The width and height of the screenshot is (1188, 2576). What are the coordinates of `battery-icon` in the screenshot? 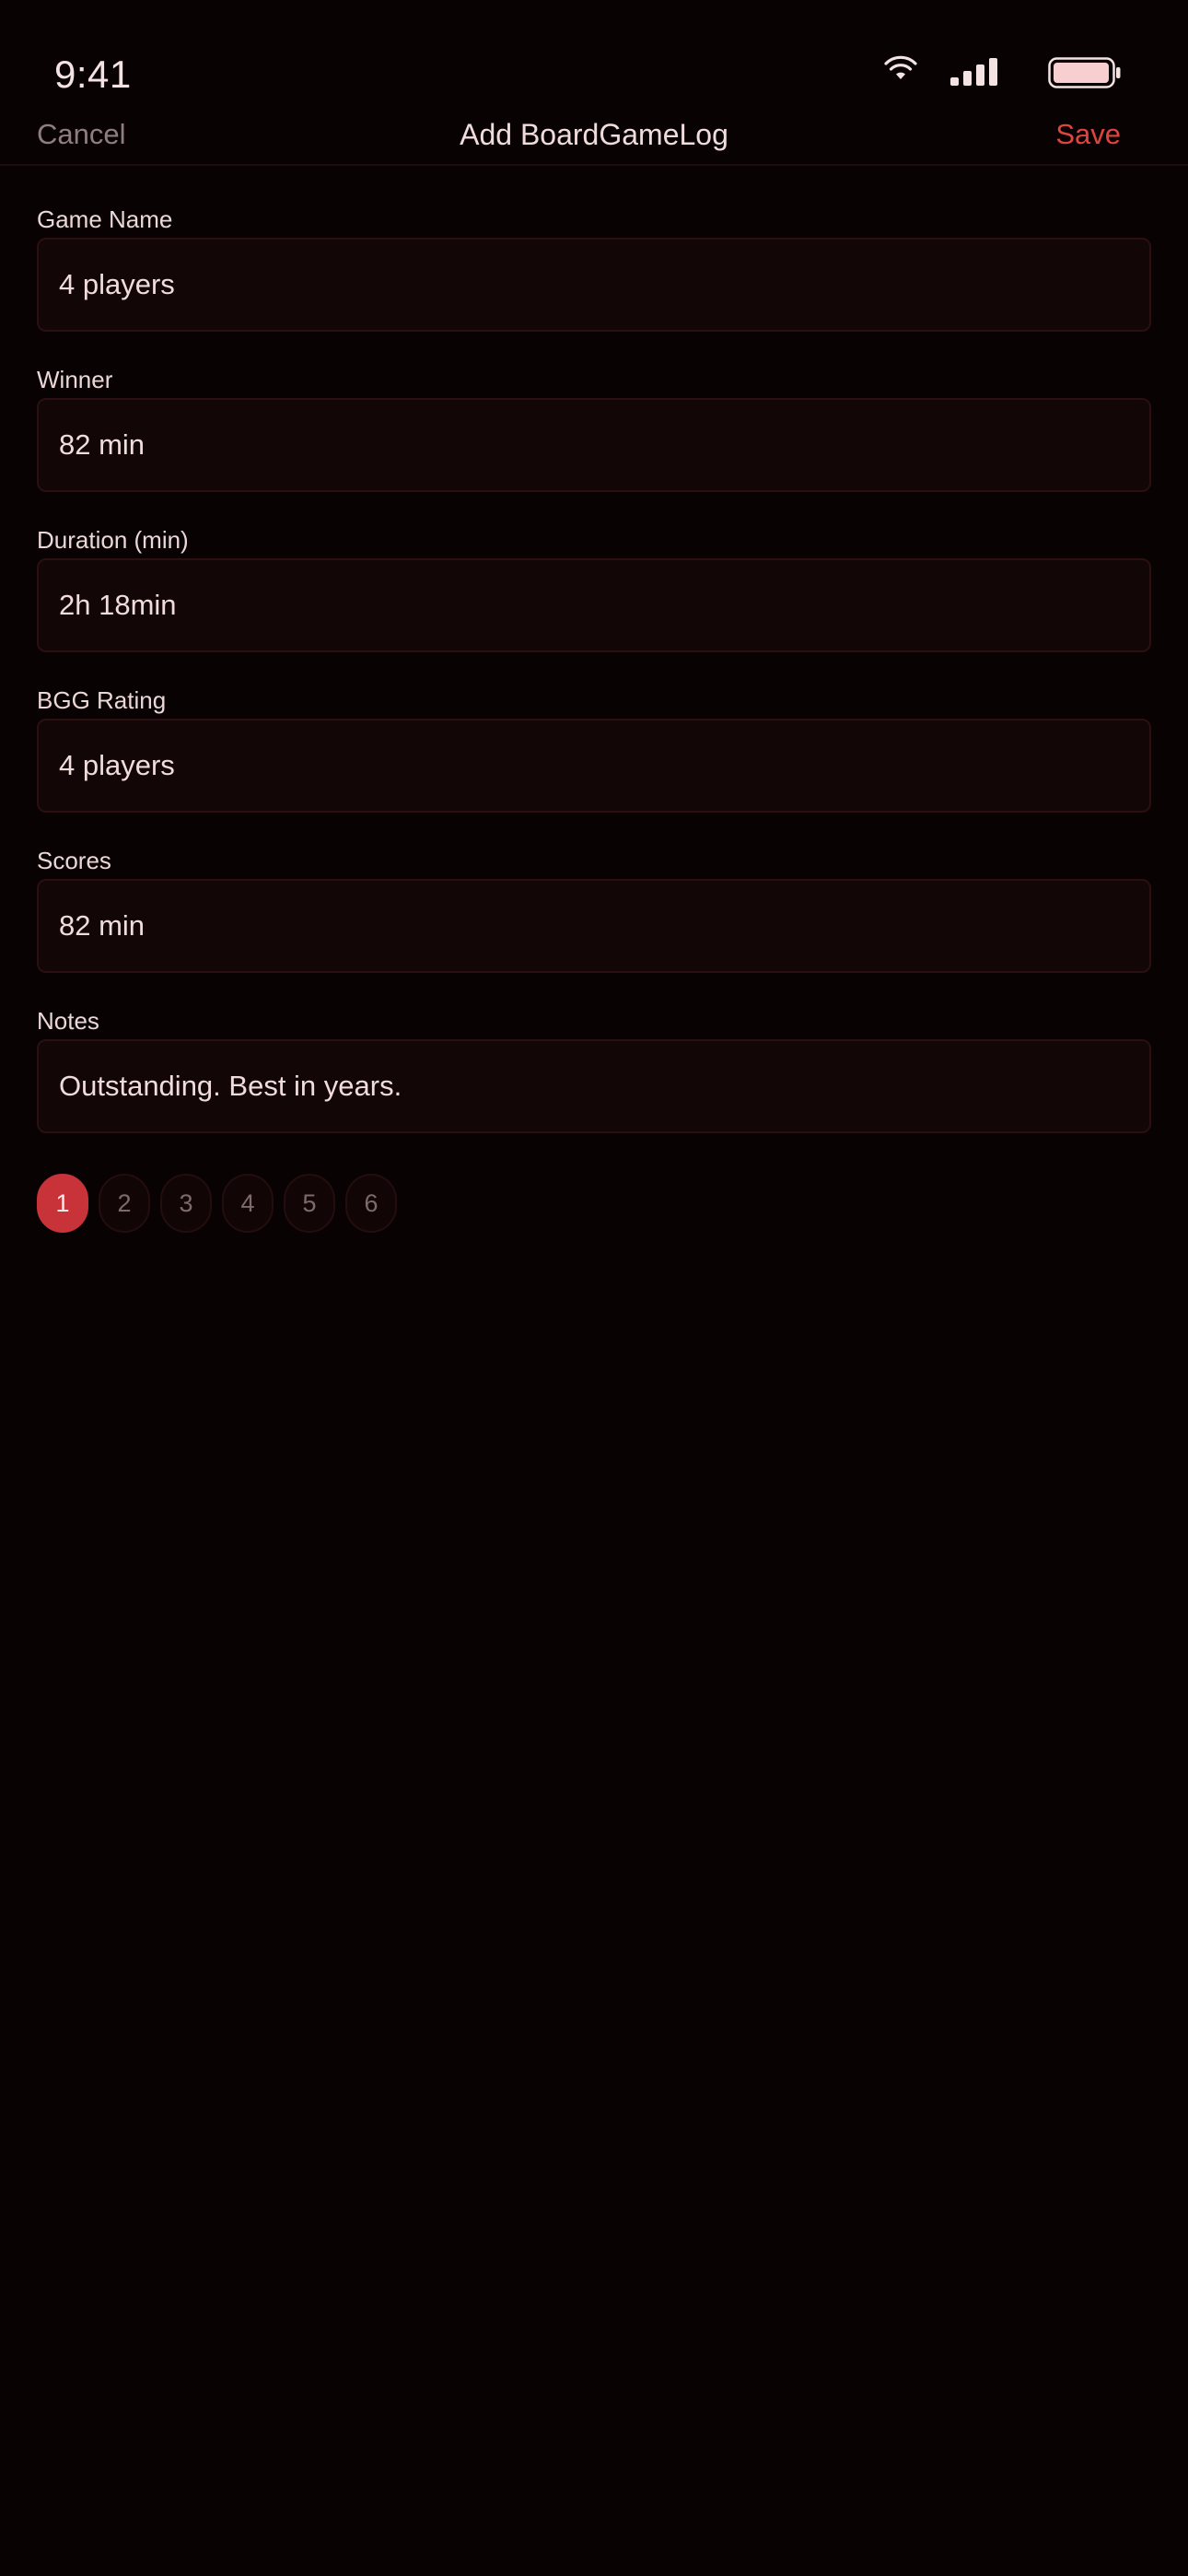 It's located at (1084, 72).